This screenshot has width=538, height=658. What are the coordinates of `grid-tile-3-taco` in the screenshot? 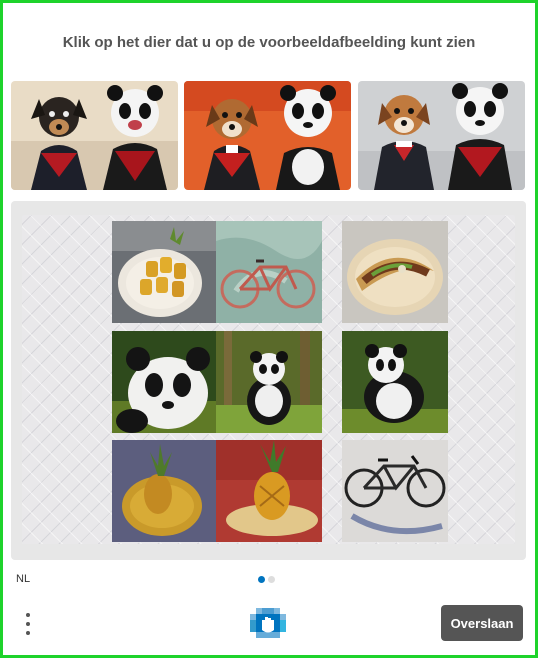 It's located at (395, 272).